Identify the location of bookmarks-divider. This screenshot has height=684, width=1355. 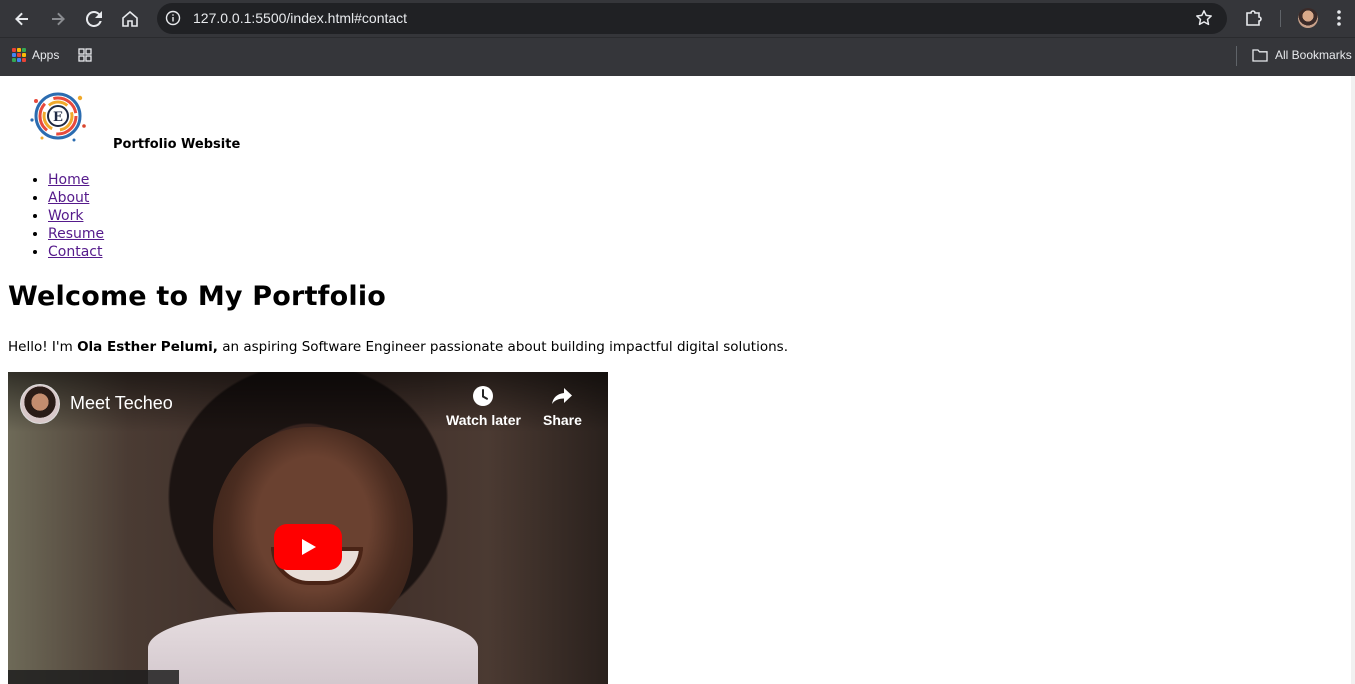
(1236, 56).